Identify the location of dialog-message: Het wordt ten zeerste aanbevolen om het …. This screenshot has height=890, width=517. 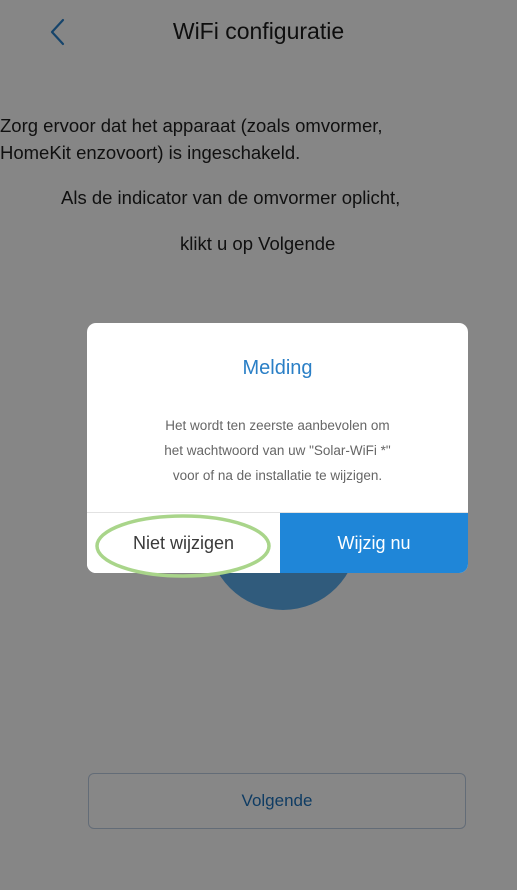
(277, 450).